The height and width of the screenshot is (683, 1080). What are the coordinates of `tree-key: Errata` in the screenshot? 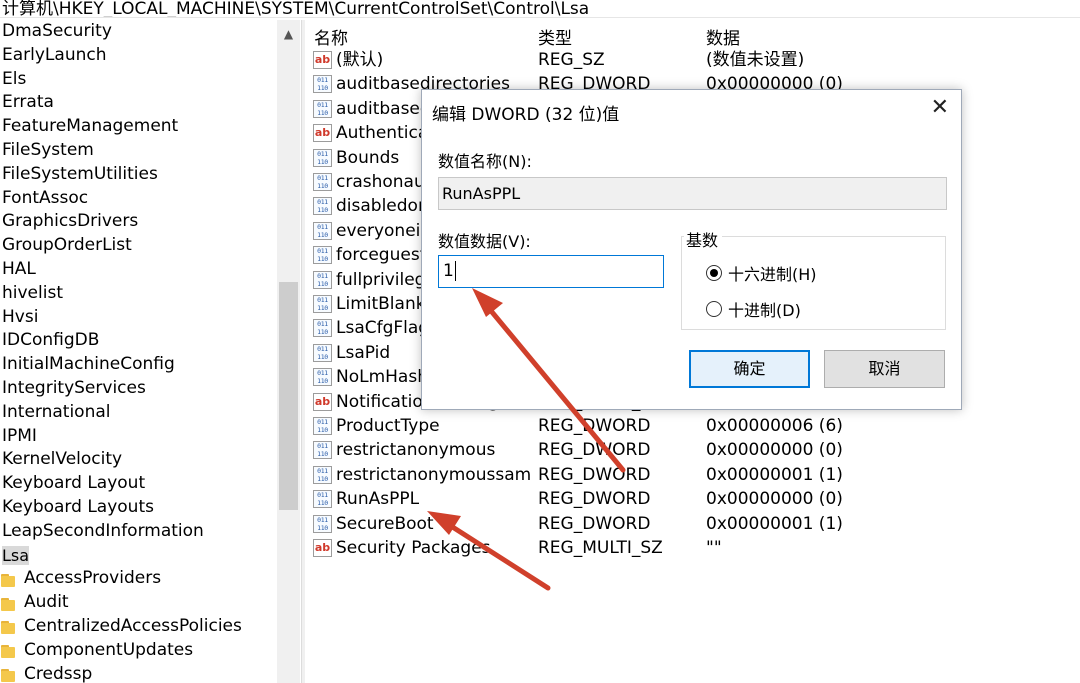 It's located at (138, 103).